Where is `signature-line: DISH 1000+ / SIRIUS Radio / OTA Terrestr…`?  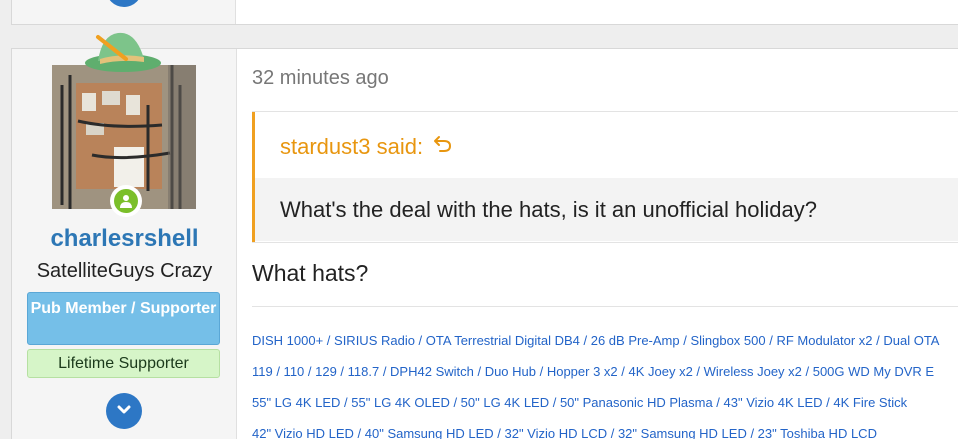 signature-line: DISH 1000+ / SIRIUS Radio / OTA Terrestr… is located at coordinates (595, 340).